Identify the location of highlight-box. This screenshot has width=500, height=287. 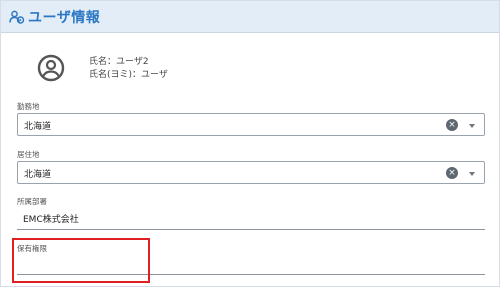
(81, 260).